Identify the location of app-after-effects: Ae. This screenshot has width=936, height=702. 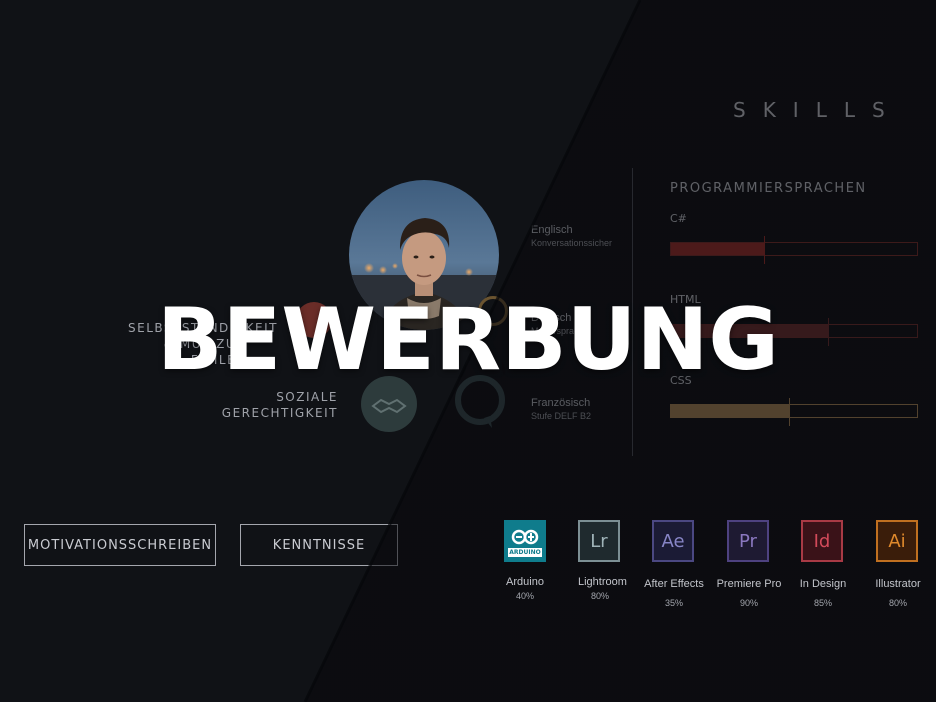
(674, 541).